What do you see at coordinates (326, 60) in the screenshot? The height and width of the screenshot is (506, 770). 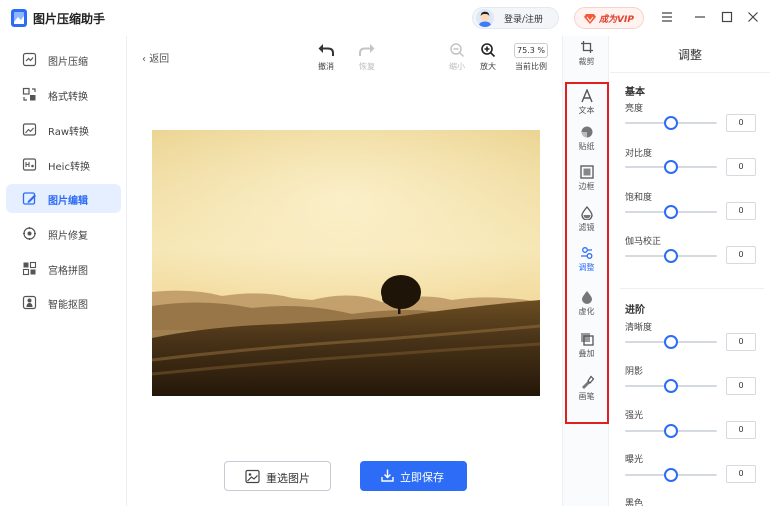 I see `undo-button: 撤消` at bounding box center [326, 60].